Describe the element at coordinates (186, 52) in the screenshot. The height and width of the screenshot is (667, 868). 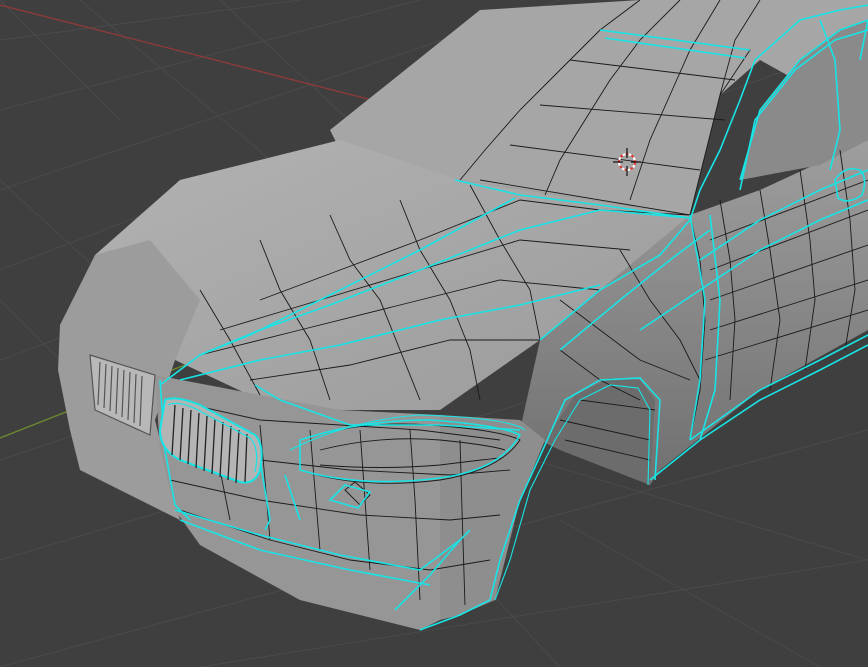
I see `x-axis-line` at that location.